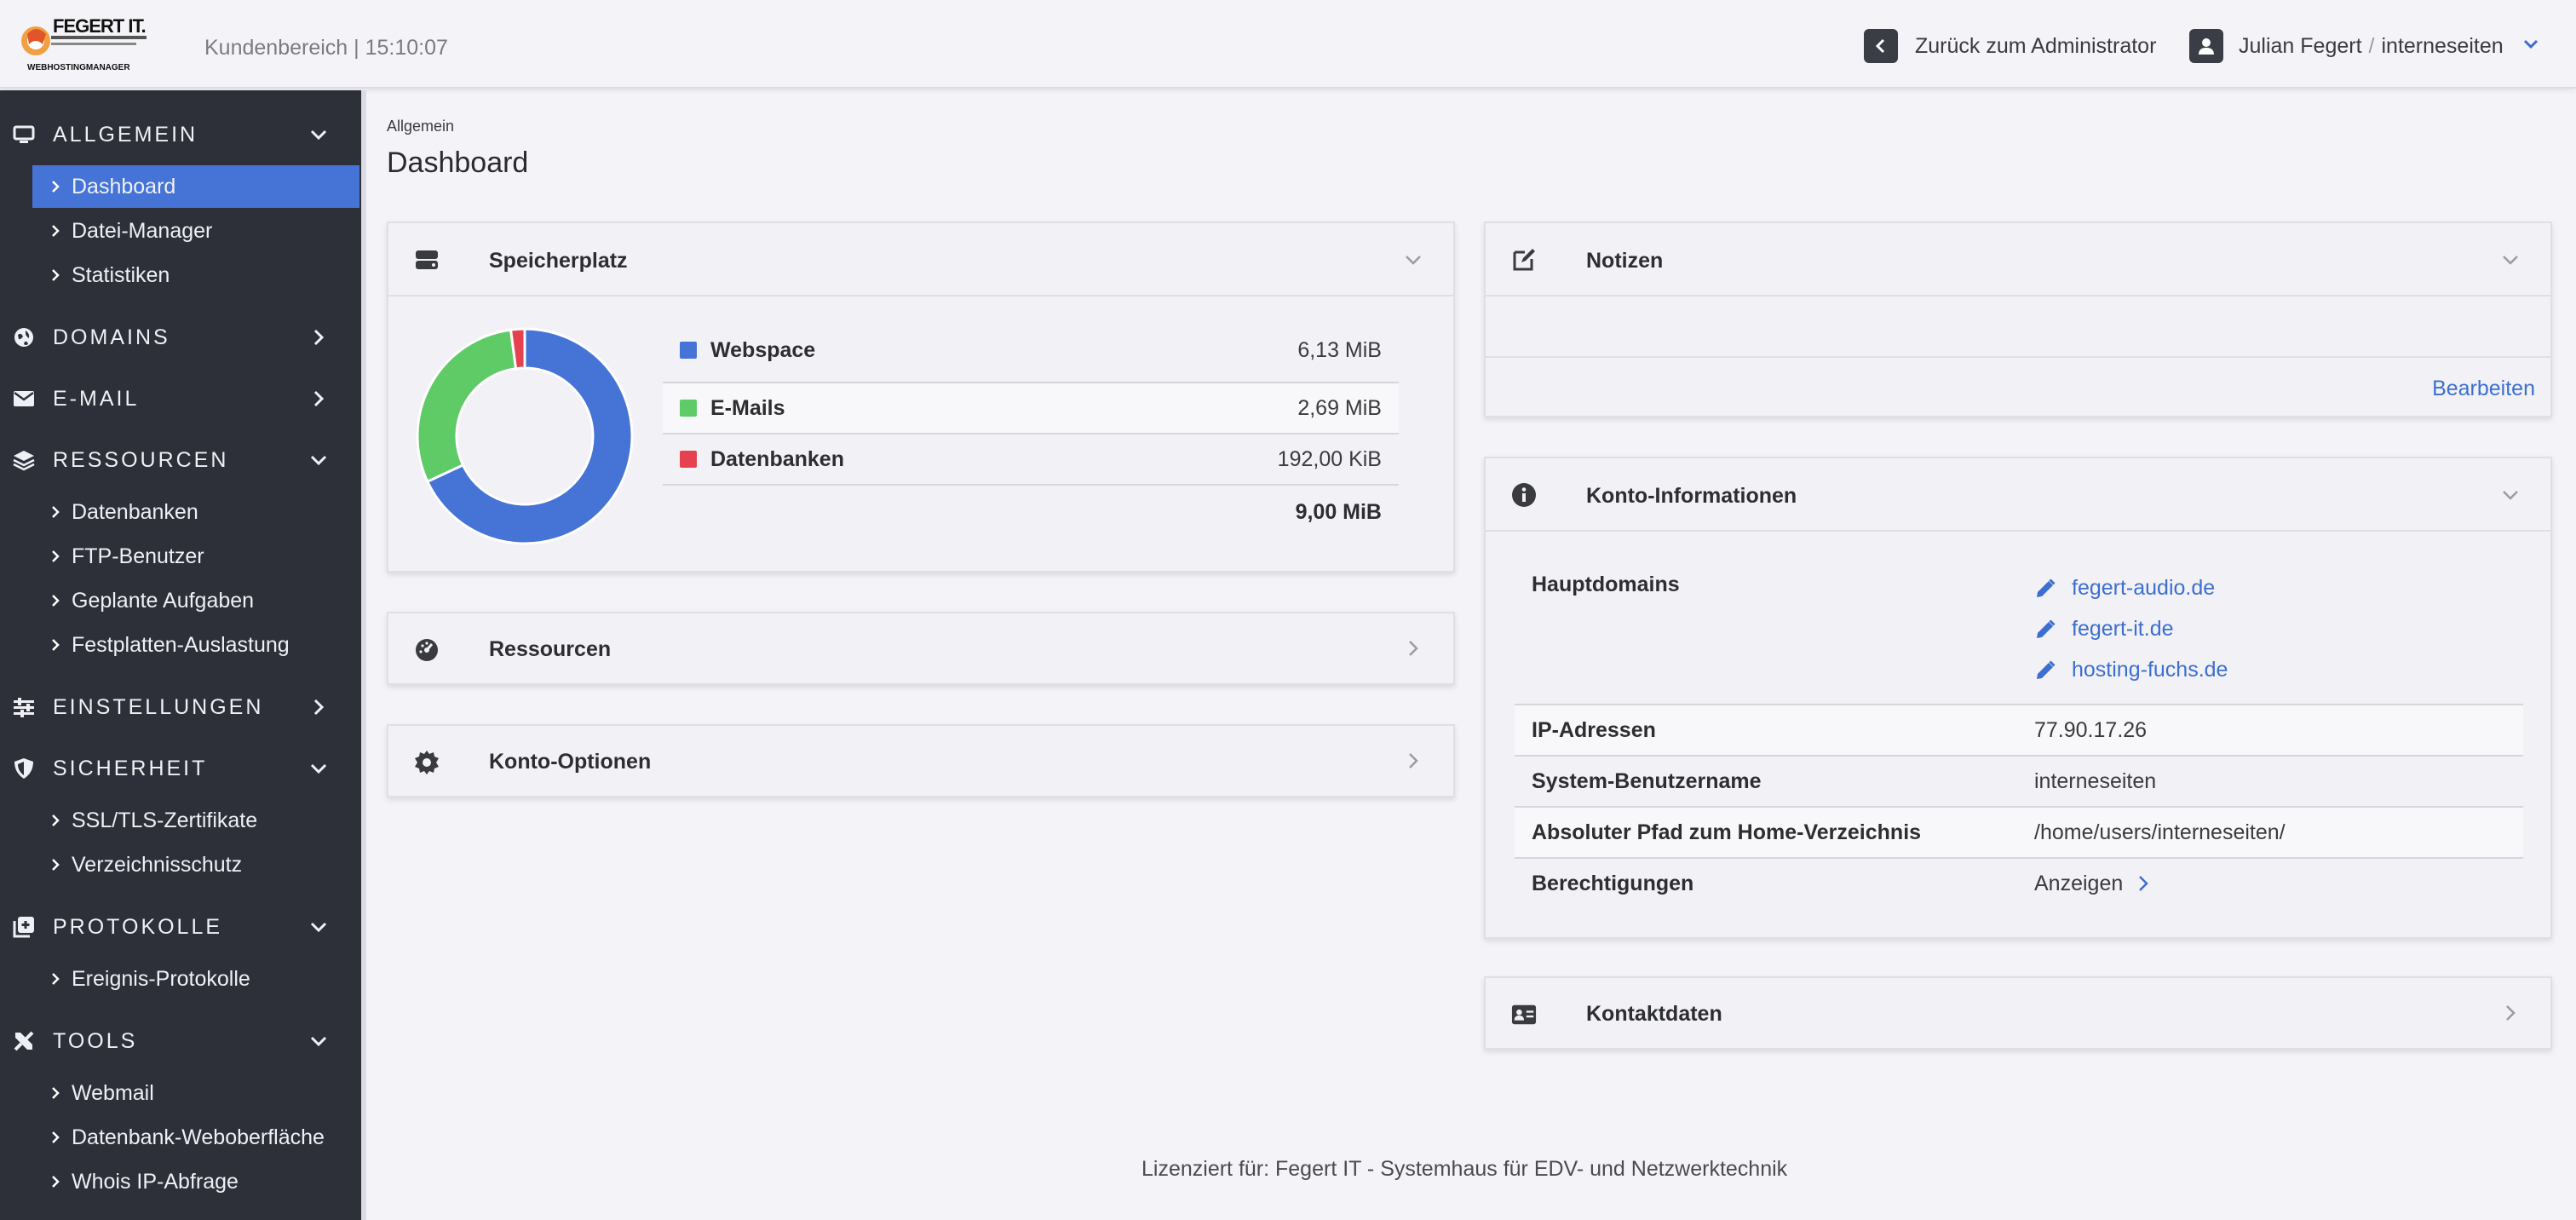 This screenshot has height=1220, width=2576. Describe the element at coordinates (2096, 781) in the screenshot. I see `info-value: interneseiten` at that location.